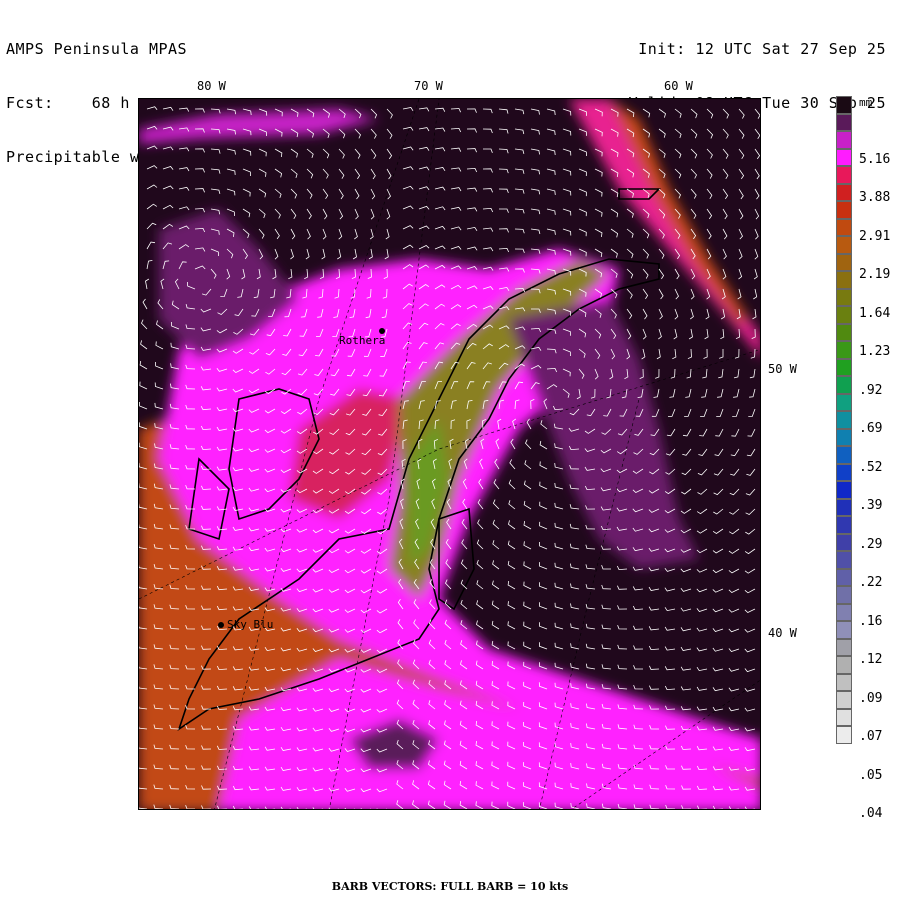  I want to click on legend-label: .04, so click(871, 813).